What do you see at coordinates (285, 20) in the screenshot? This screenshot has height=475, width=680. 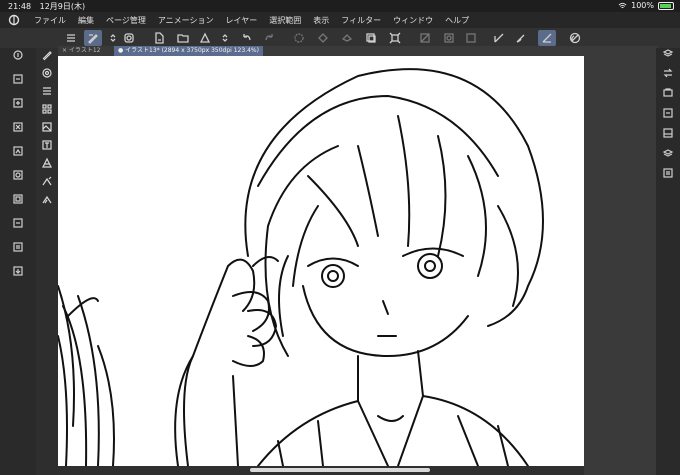 I see `menu-selection: 選択範囲` at bounding box center [285, 20].